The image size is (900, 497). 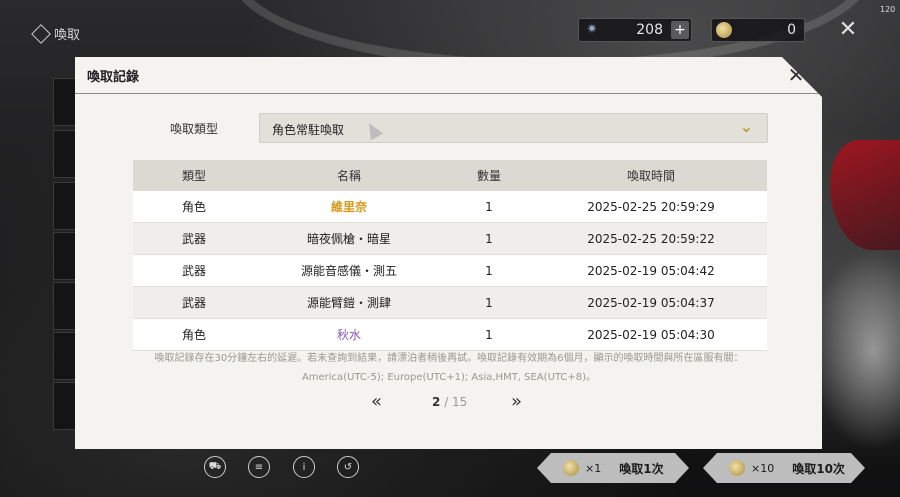 I want to click on convene-logo-icon, so click(x=41, y=33).